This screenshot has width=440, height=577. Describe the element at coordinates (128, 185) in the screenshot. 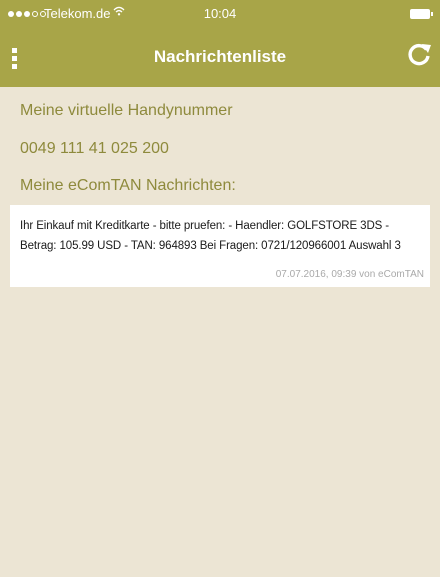

I see `messages-heading: Meine eComTAN Nachrichten:` at that location.